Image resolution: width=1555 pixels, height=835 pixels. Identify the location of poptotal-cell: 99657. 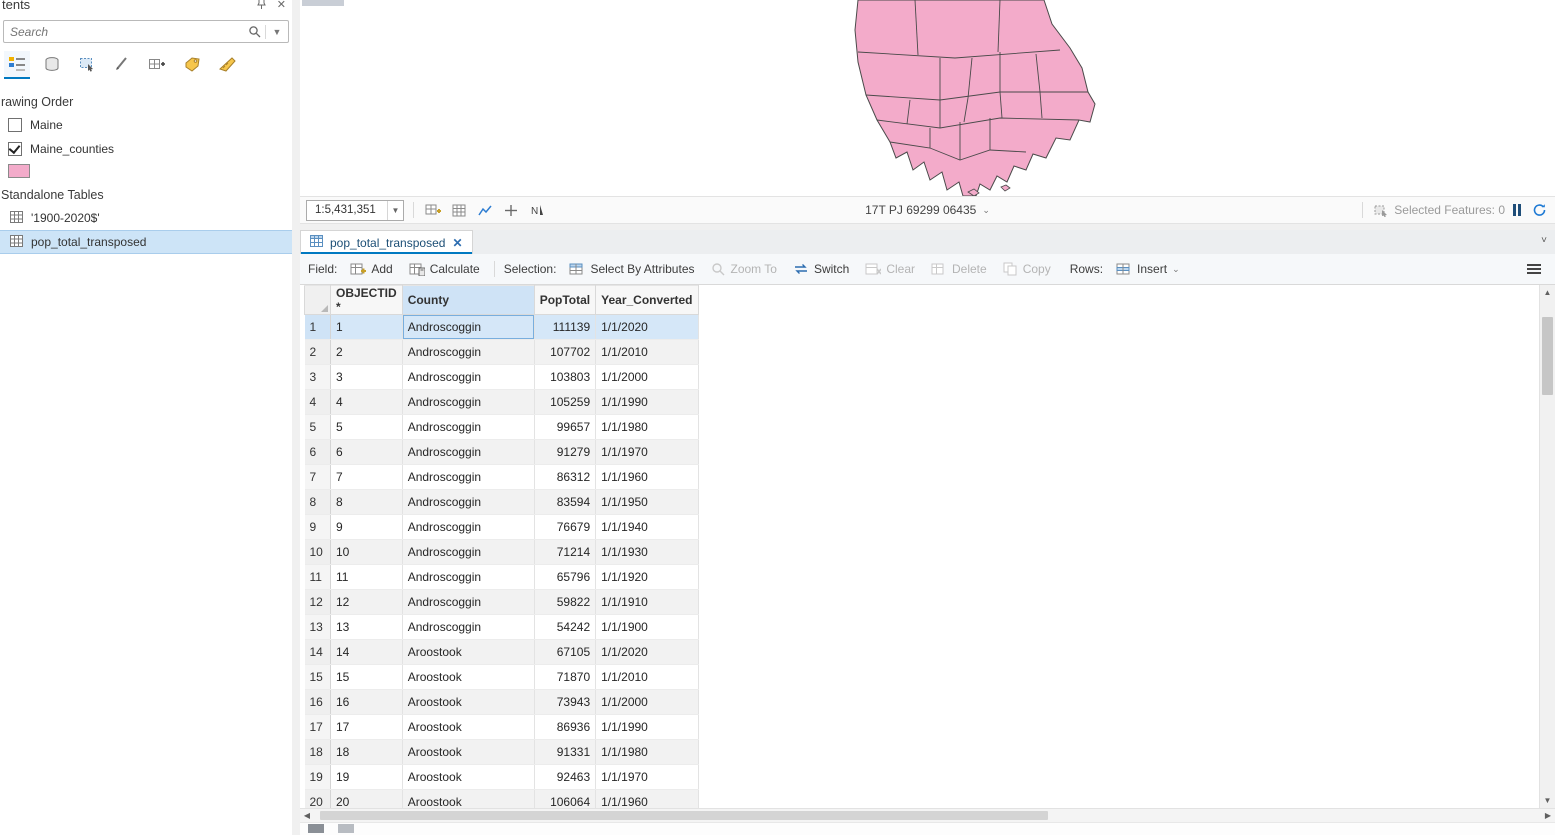
(565, 427).